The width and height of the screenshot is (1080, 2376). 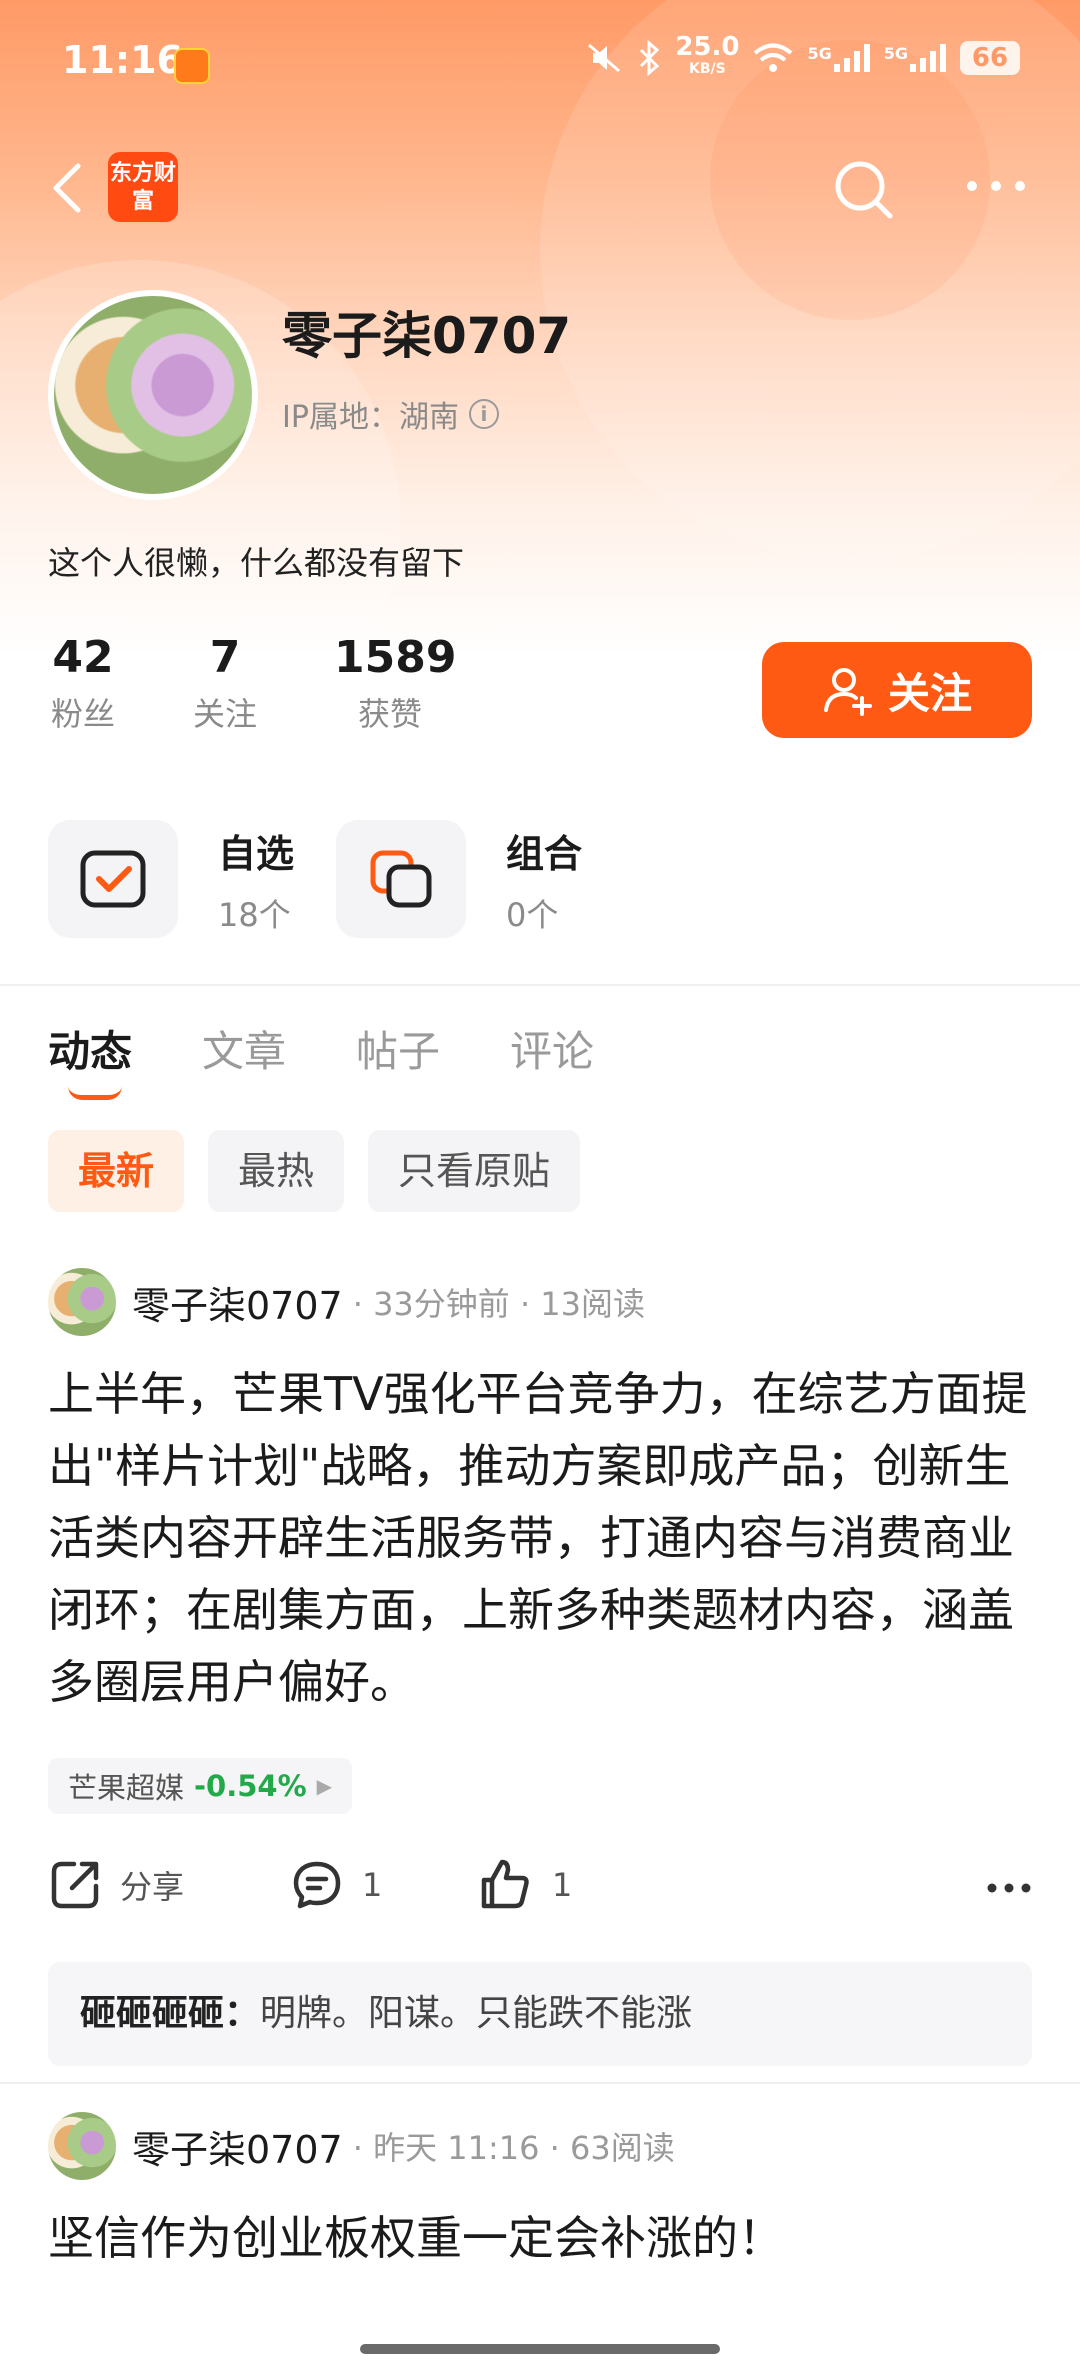 What do you see at coordinates (122, 60) in the screenshot?
I see `status-time: 11:16` at bounding box center [122, 60].